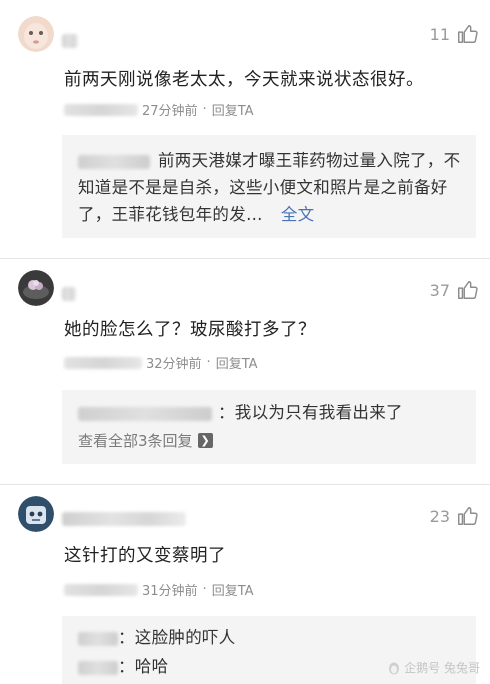 This screenshot has height=684, width=490. I want to click on quote-author-blurred, so click(114, 161).